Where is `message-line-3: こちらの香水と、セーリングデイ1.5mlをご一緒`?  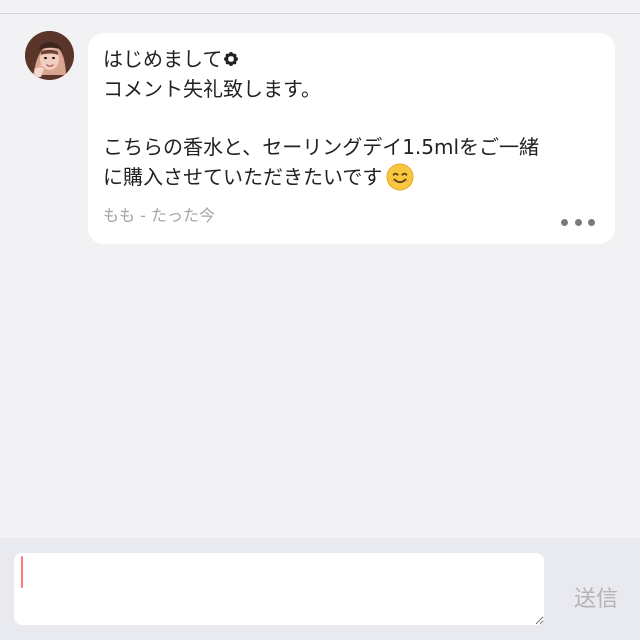 message-line-3: こちらの香水と、セーリングデイ1.5mlをご一緒 is located at coordinates (321, 147).